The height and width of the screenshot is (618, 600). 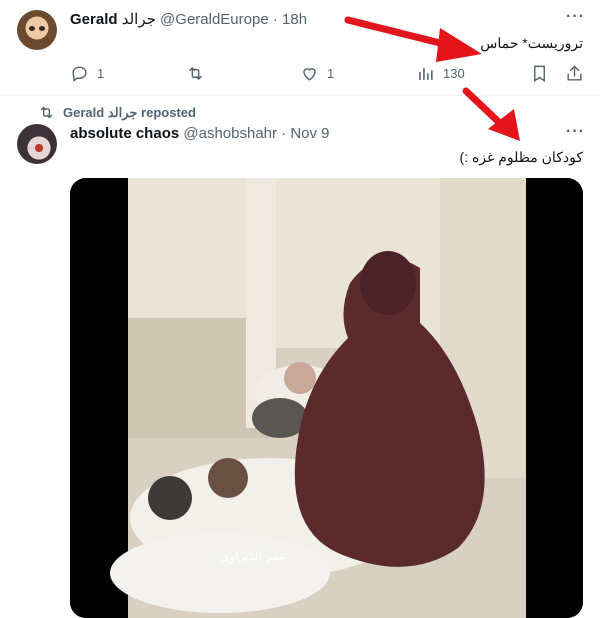 I want to click on share-icon, so click(x=574, y=73).